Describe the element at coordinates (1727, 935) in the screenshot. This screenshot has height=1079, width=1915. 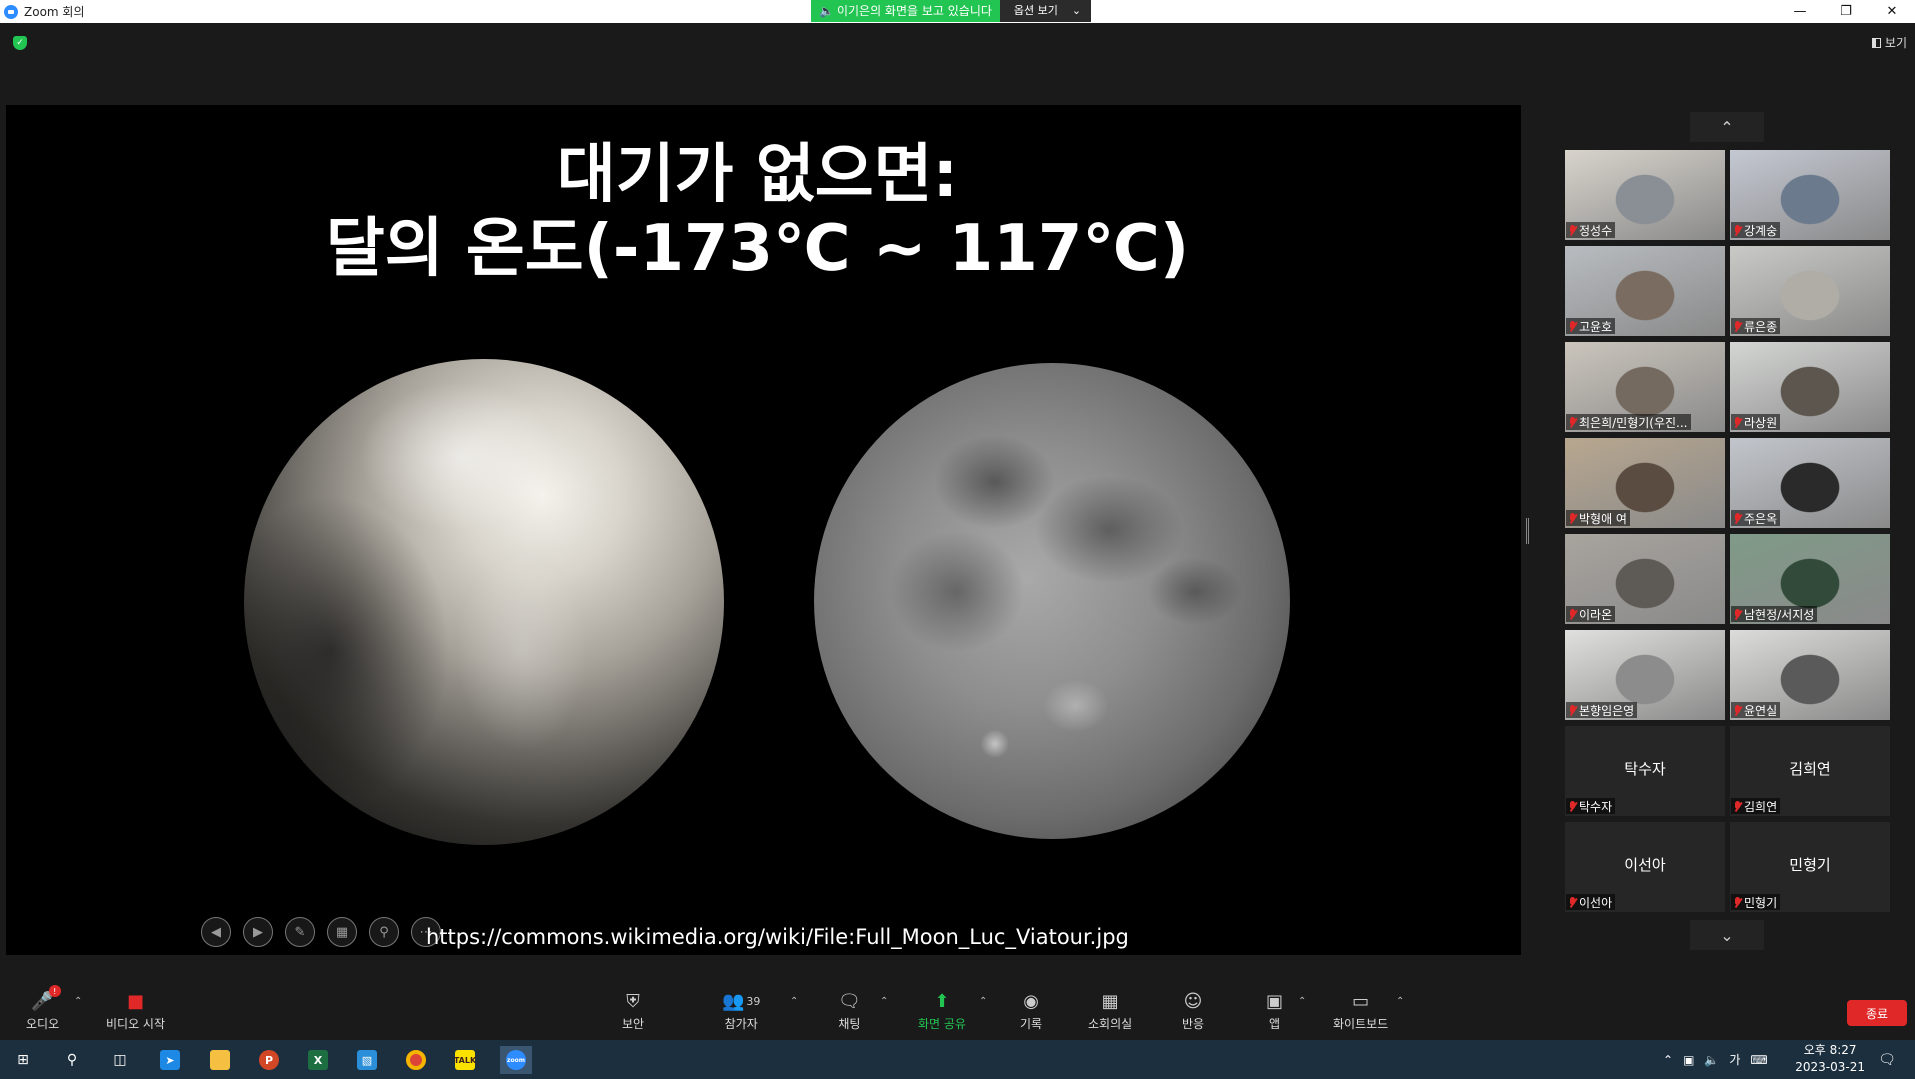
I see `gallery-scroll-down-button: ⌄` at that location.